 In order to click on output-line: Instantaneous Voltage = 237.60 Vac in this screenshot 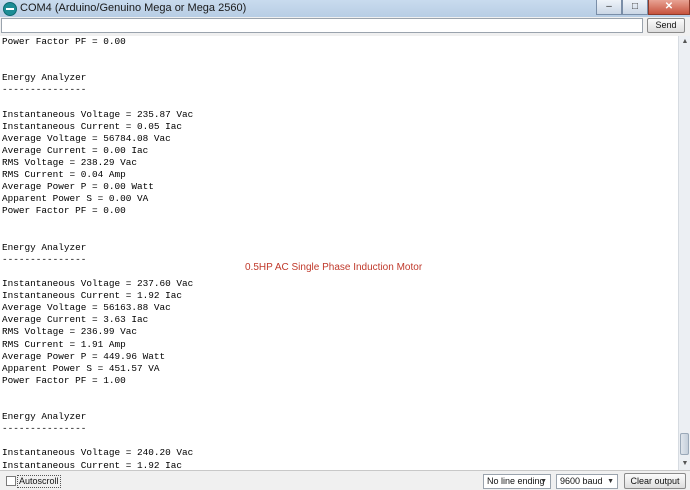, I will do `click(98, 283)`.